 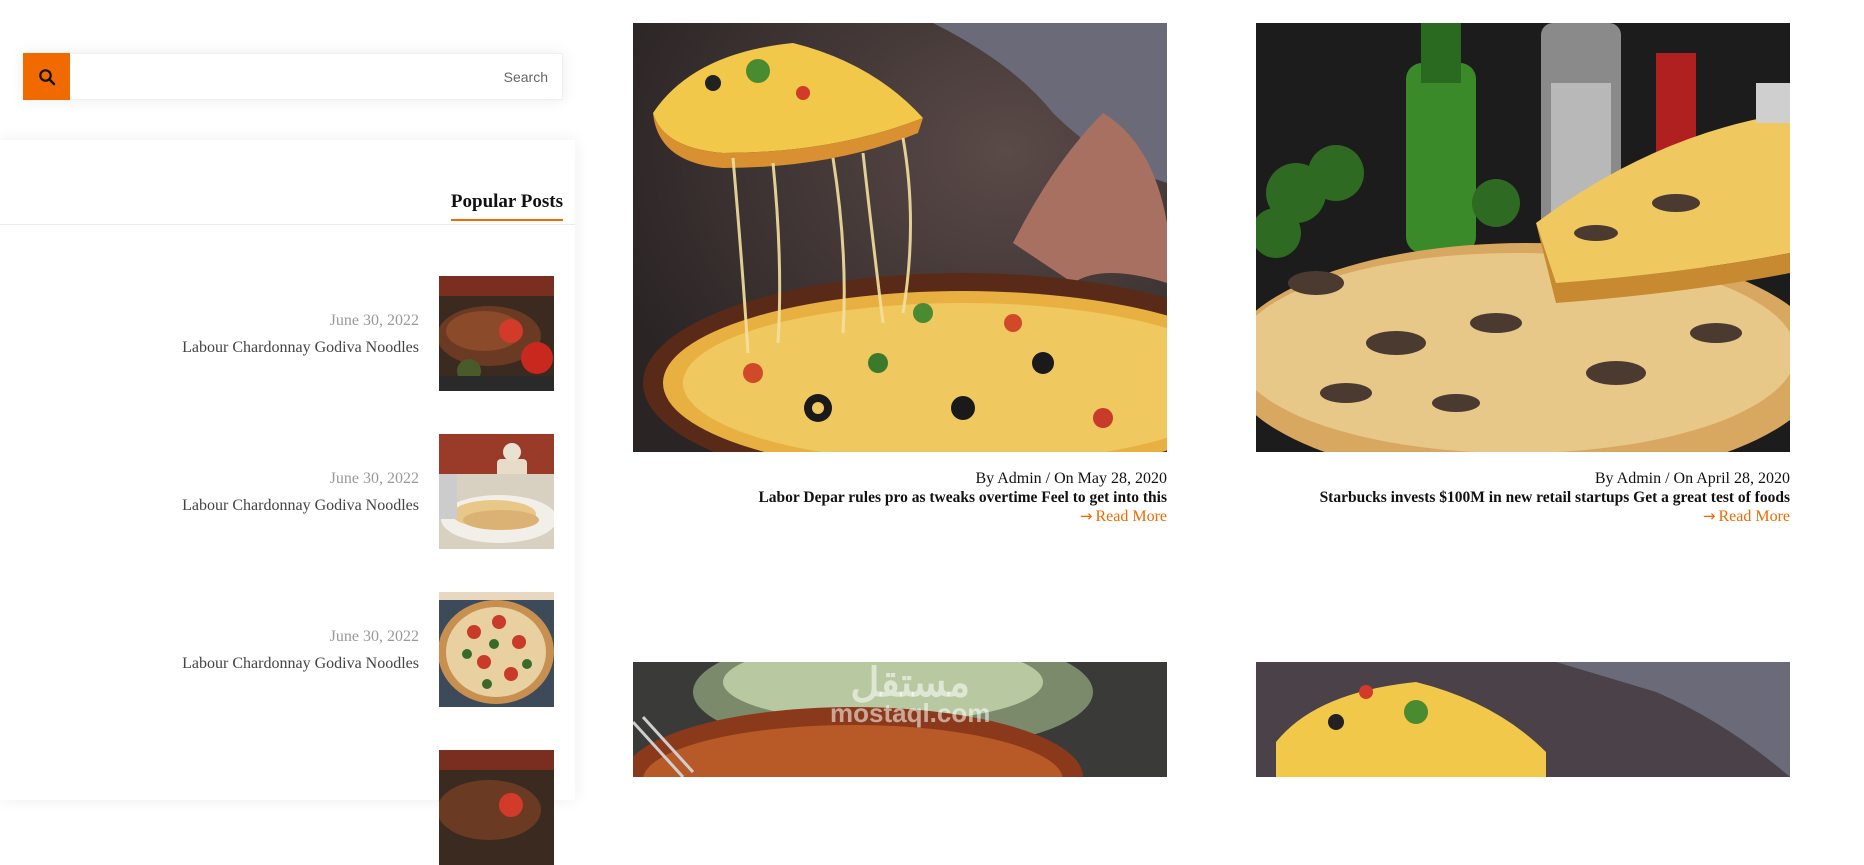 What do you see at coordinates (910, 694) in the screenshot?
I see `watermark: مستقل mostaql.com` at bounding box center [910, 694].